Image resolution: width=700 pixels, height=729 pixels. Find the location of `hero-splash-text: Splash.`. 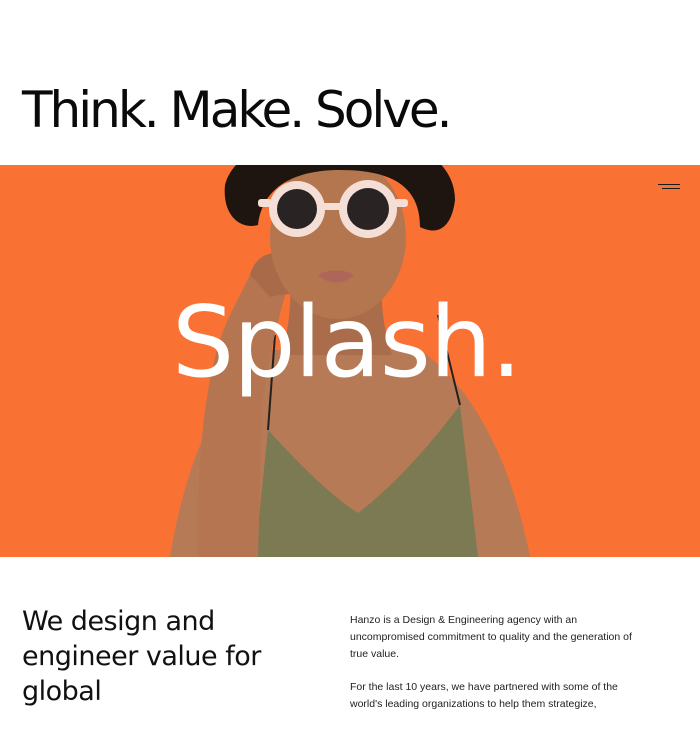

hero-splash-text: Splash. is located at coordinates (347, 343).